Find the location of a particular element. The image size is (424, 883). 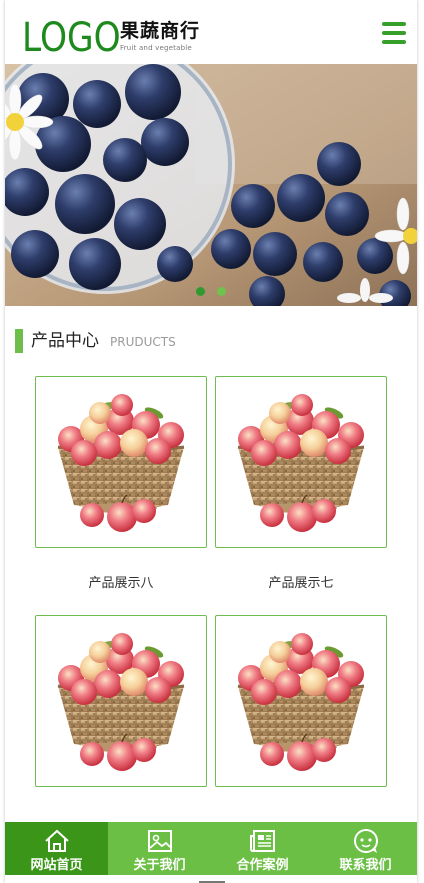

menu-button is located at coordinates (394, 34).